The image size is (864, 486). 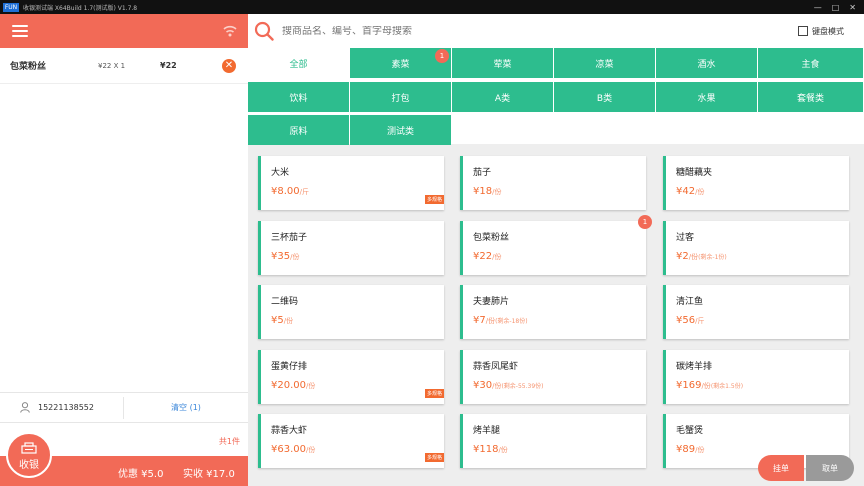 I want to click on remove-item-icon: ✕, so click(x=229, y=65).